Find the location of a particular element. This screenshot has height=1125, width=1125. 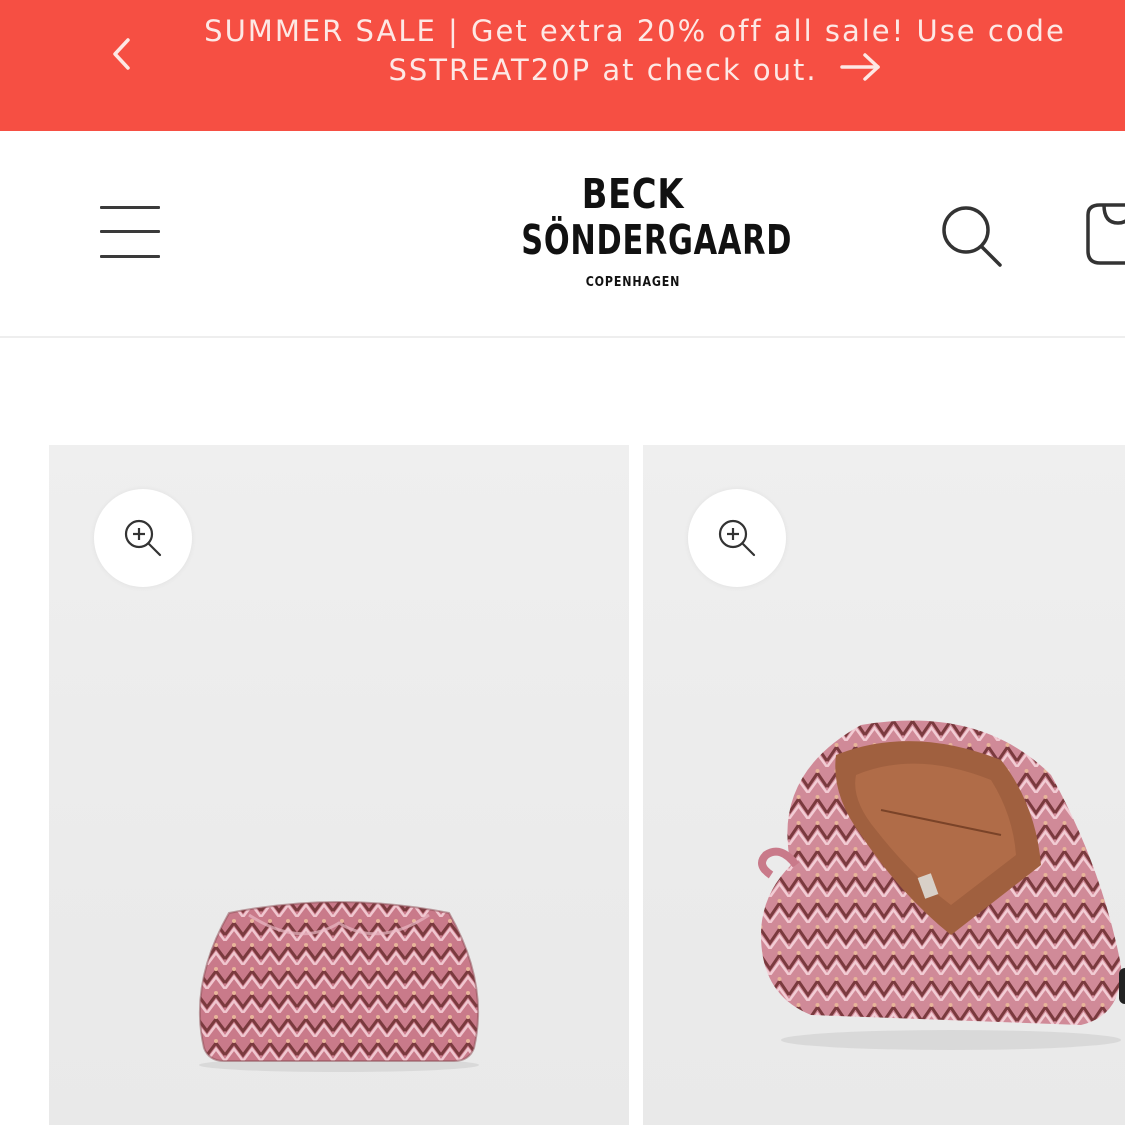

cart-icon is located at coordinates (1105, 234).